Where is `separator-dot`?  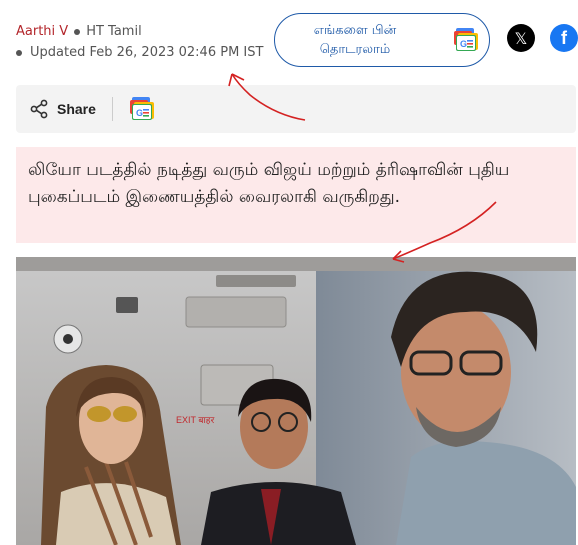 separator-dot is located at coordinates (77, 31).